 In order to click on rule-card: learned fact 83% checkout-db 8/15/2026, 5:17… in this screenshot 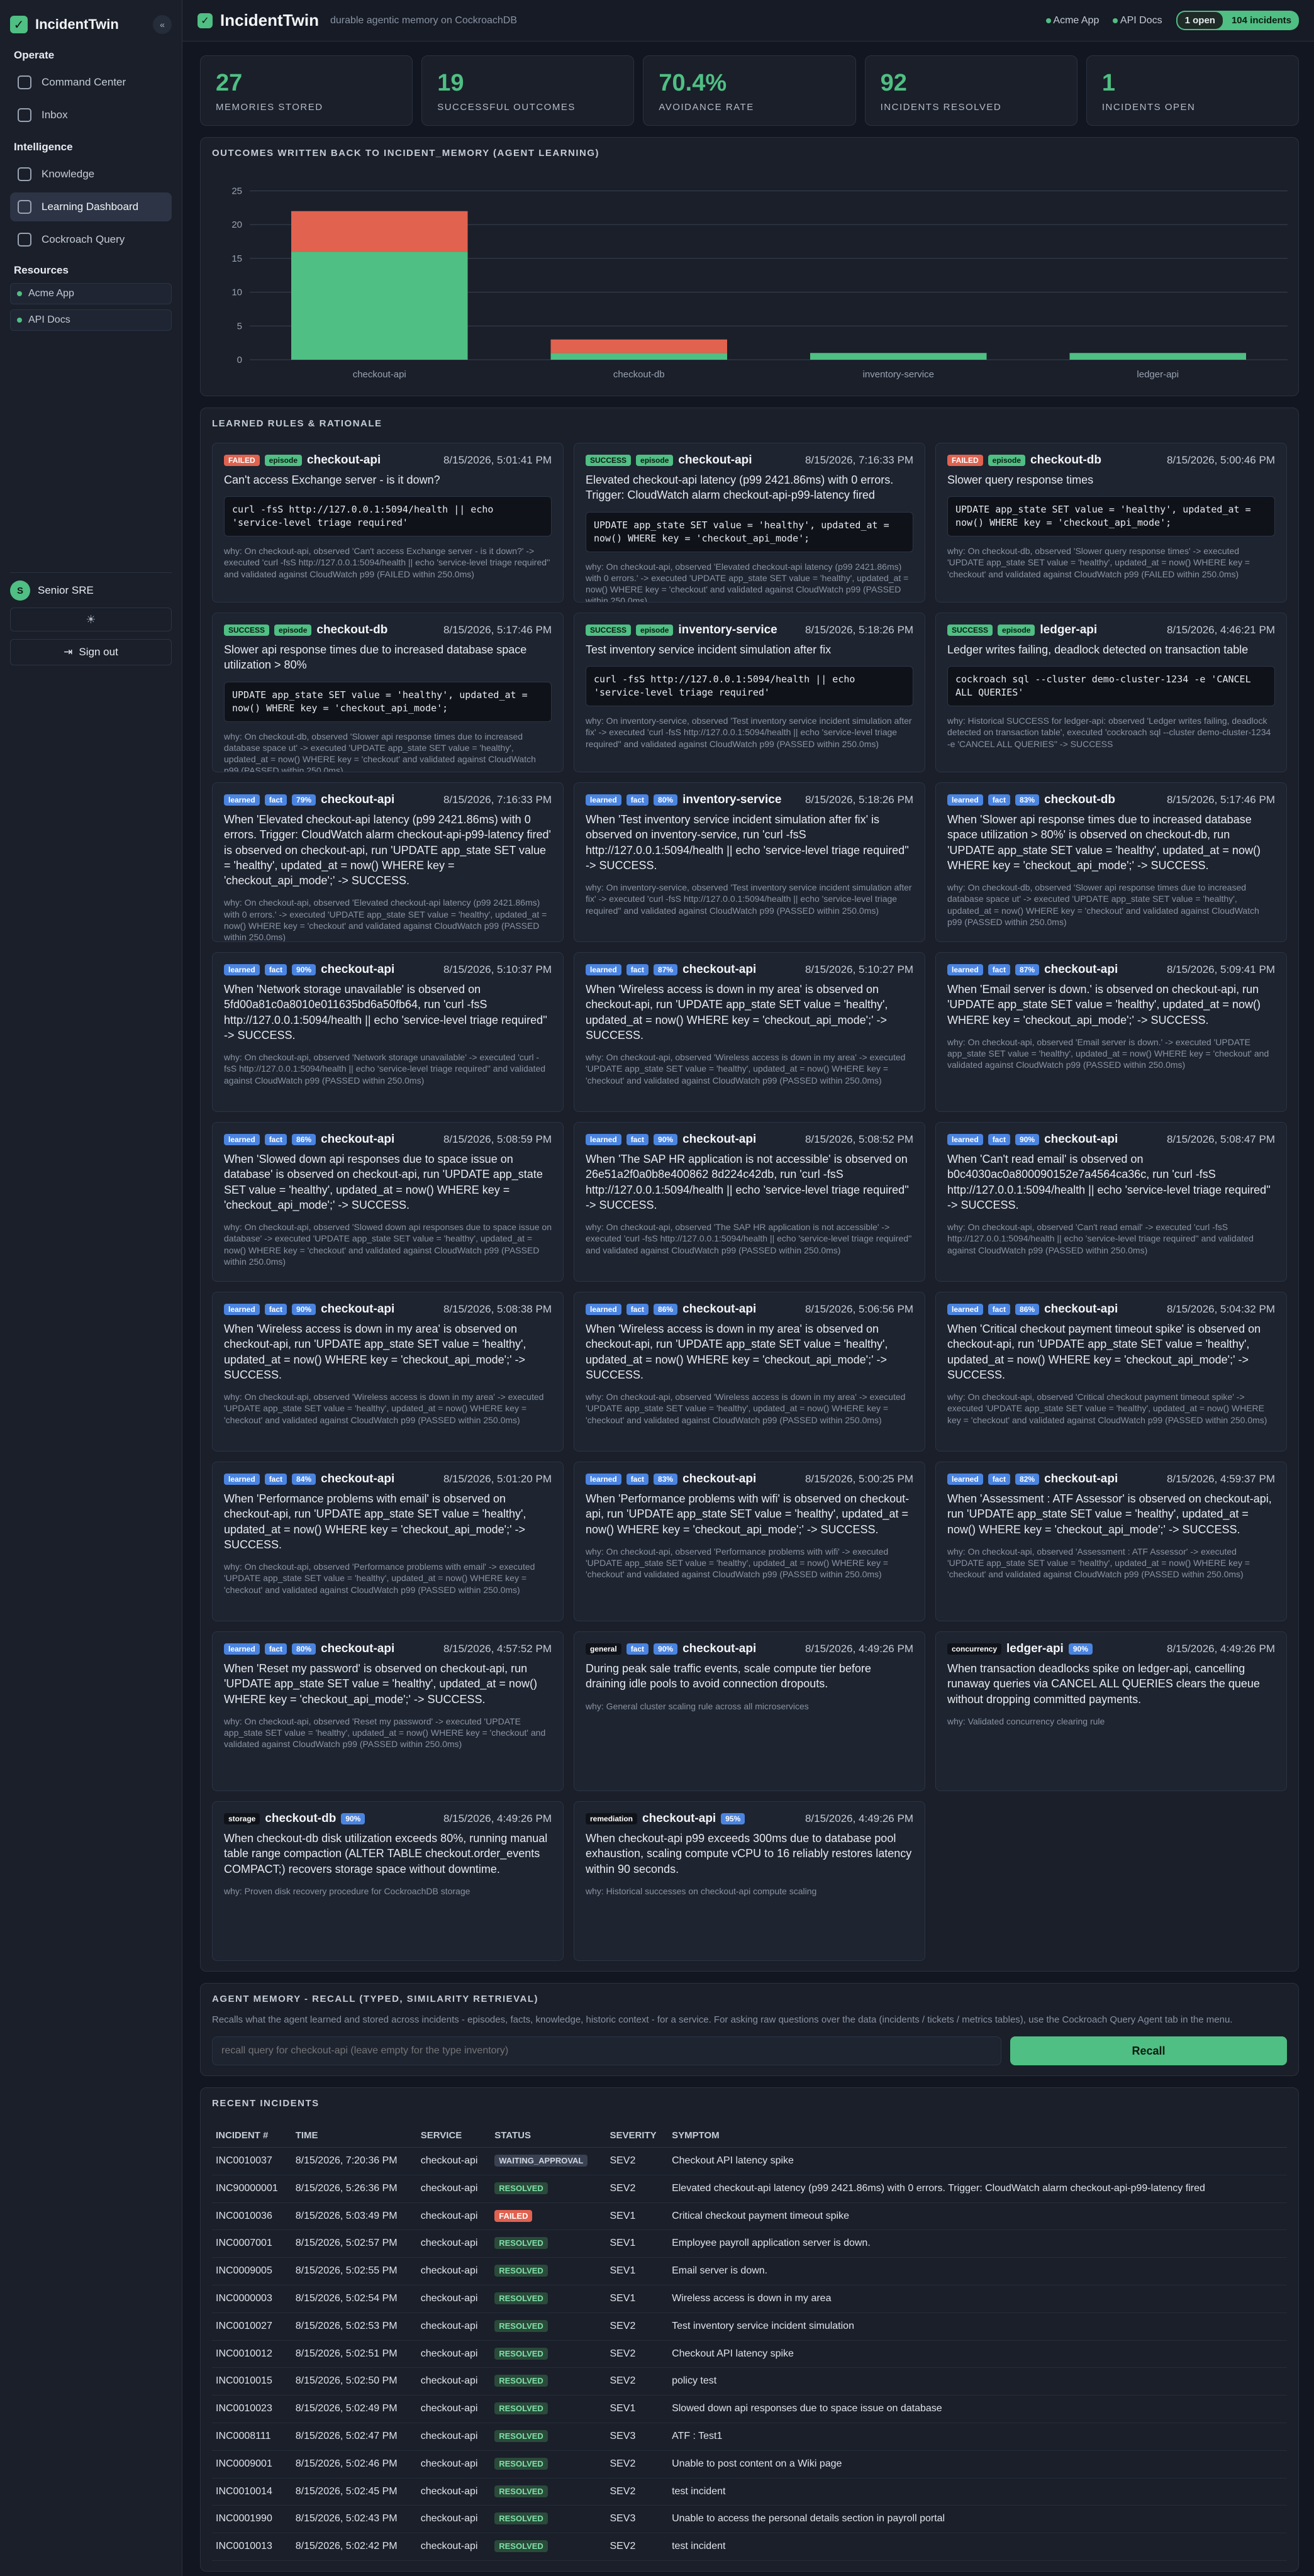, I will do `click(1111, 862)`.